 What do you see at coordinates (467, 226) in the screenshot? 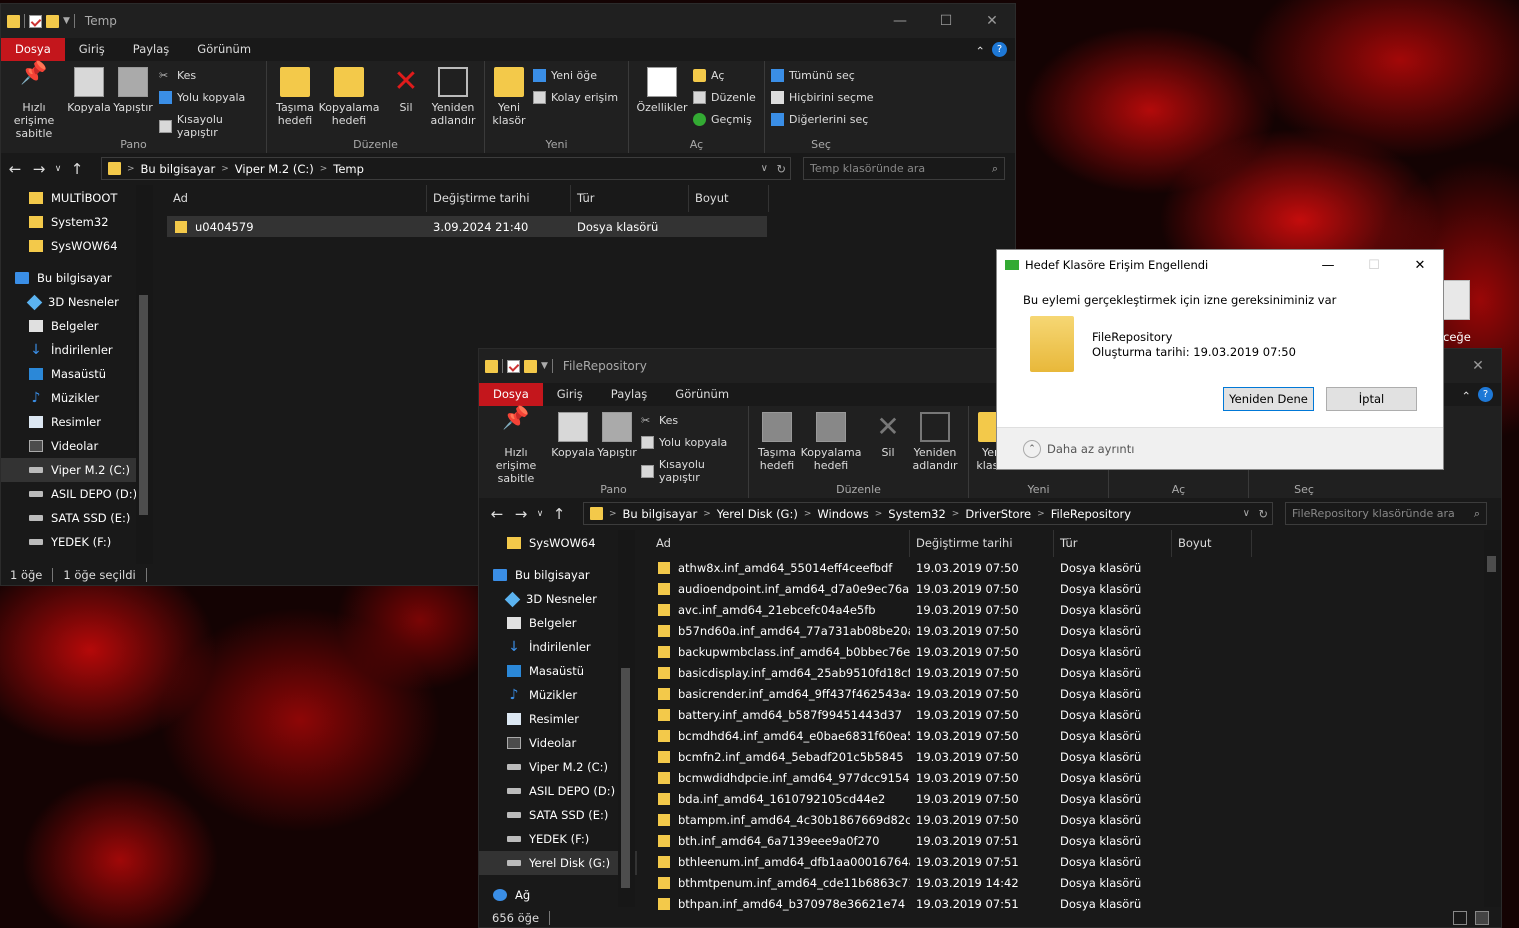
I see `table-row: u0404579 3.09.2024 21:40 Dosya klasörü` at bounding box center [467, 226].